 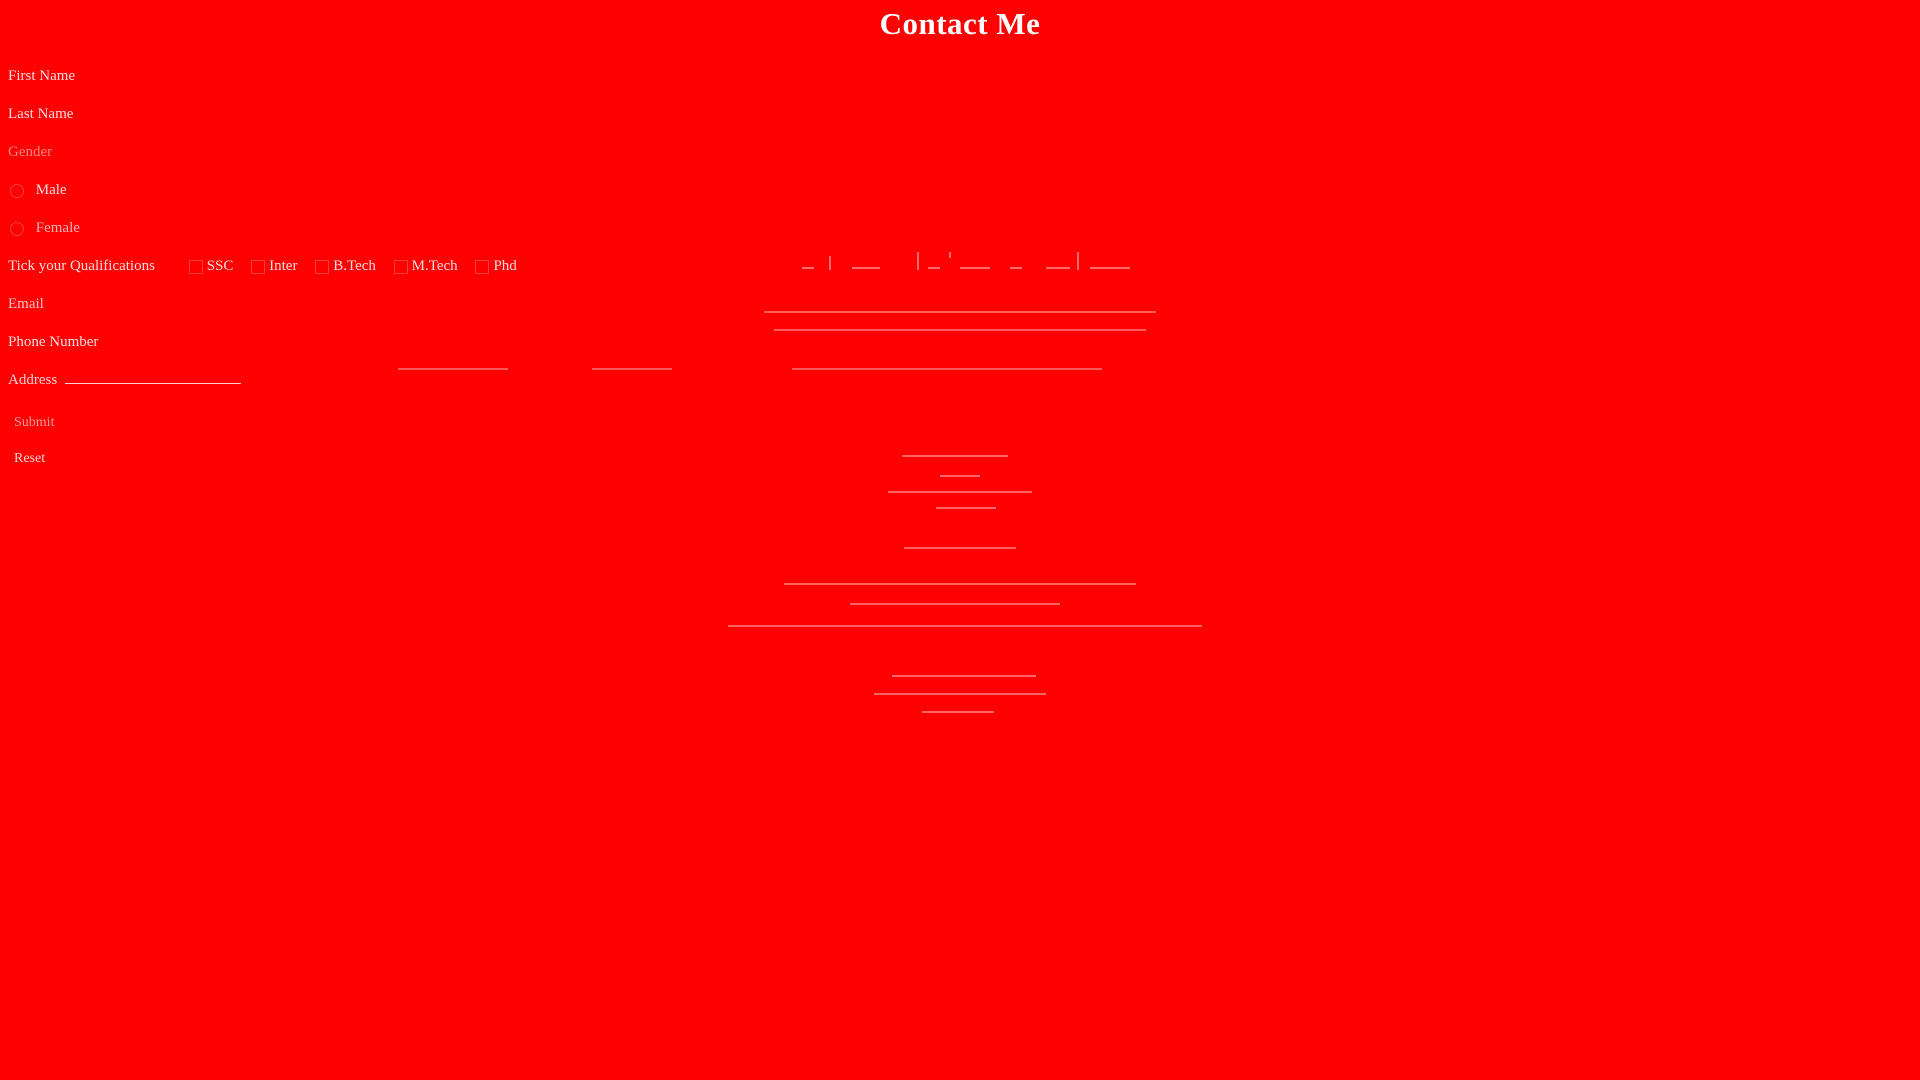 I want to click on reset-button: Reset, so click(x=29, y=459).